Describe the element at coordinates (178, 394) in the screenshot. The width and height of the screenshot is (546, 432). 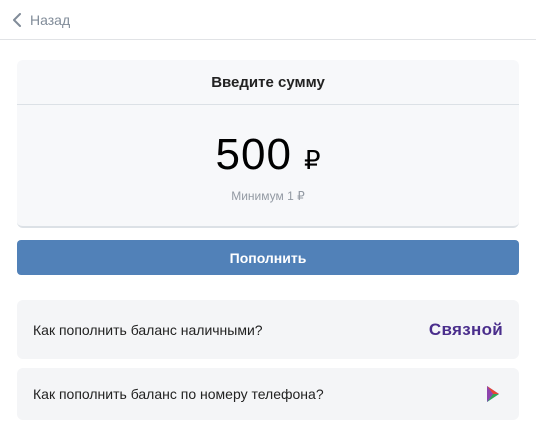
I see `phone-topup-text: Как пополнить баланс по номеру телефона?` at that location.